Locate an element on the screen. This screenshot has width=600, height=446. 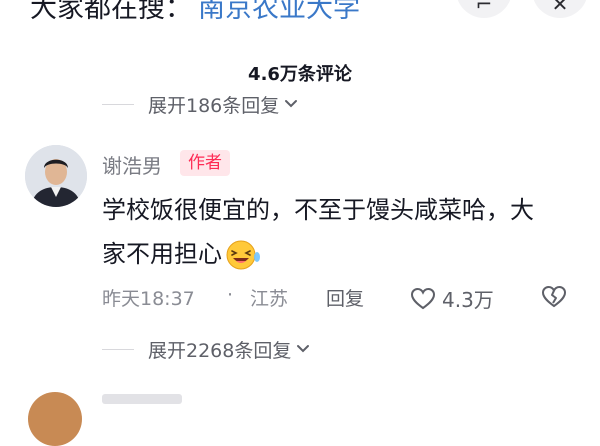
comment-count-title: 4.6万条评论 is located at coordinates (300, 74).